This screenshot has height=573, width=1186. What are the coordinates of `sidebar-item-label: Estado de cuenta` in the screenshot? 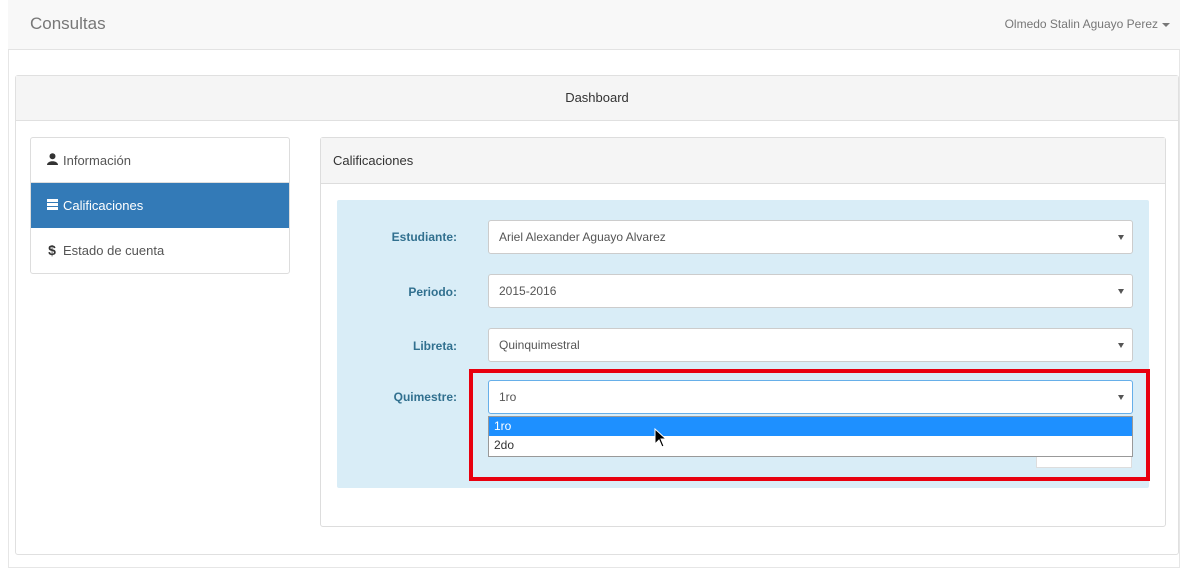 It's located at (114, 250).